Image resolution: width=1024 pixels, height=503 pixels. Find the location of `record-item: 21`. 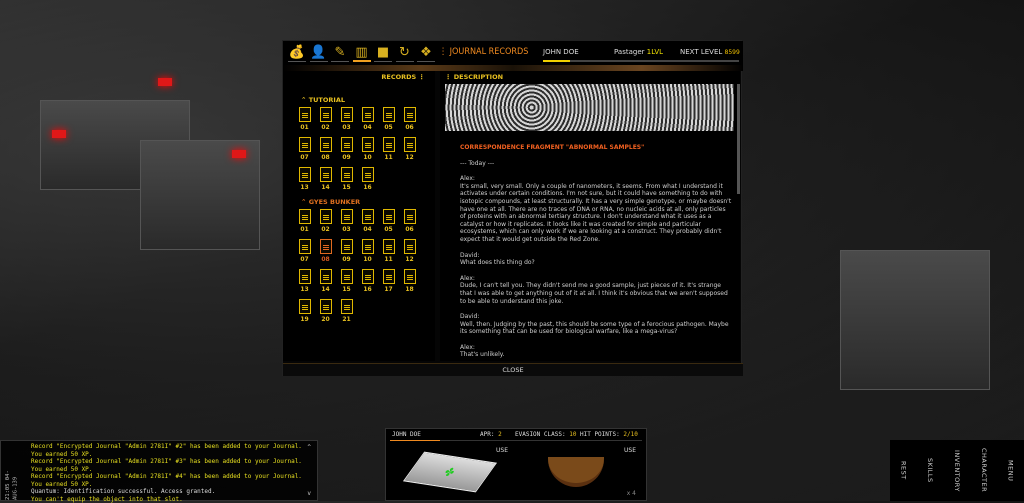

record-item: 21 is located at coordinates (346, 311).